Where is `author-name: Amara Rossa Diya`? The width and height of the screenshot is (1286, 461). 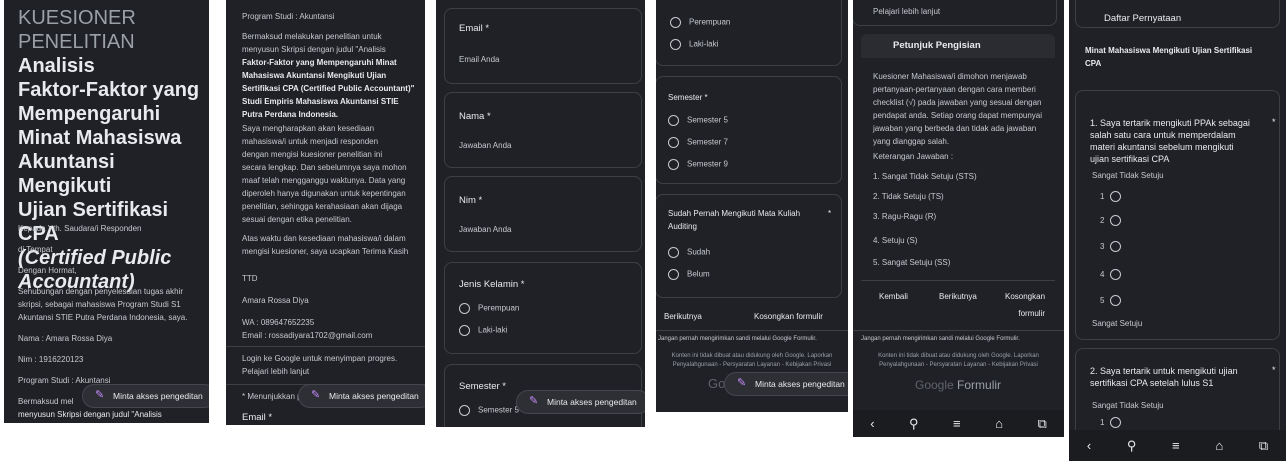
author-name: Amara Rossa Diya is located at coordinates (275, 300).